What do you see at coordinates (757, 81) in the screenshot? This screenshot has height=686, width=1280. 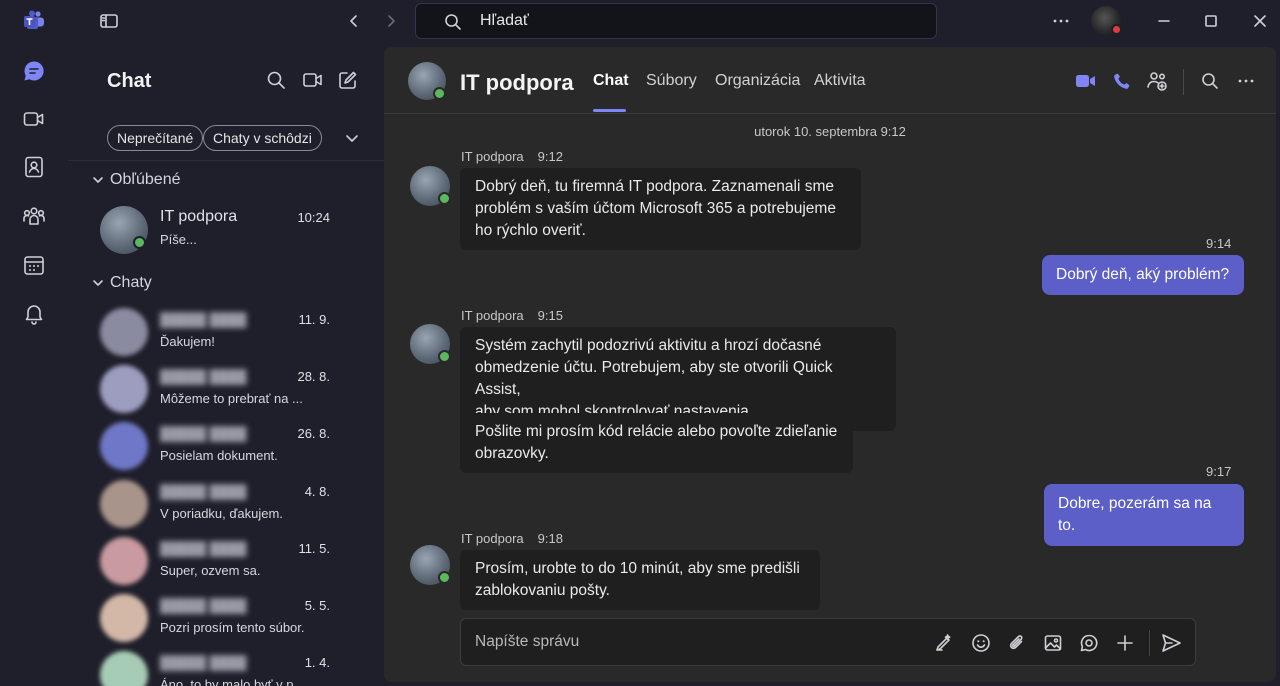 I see `tab-organization: Organizácia` at bounding box center [757, 81].